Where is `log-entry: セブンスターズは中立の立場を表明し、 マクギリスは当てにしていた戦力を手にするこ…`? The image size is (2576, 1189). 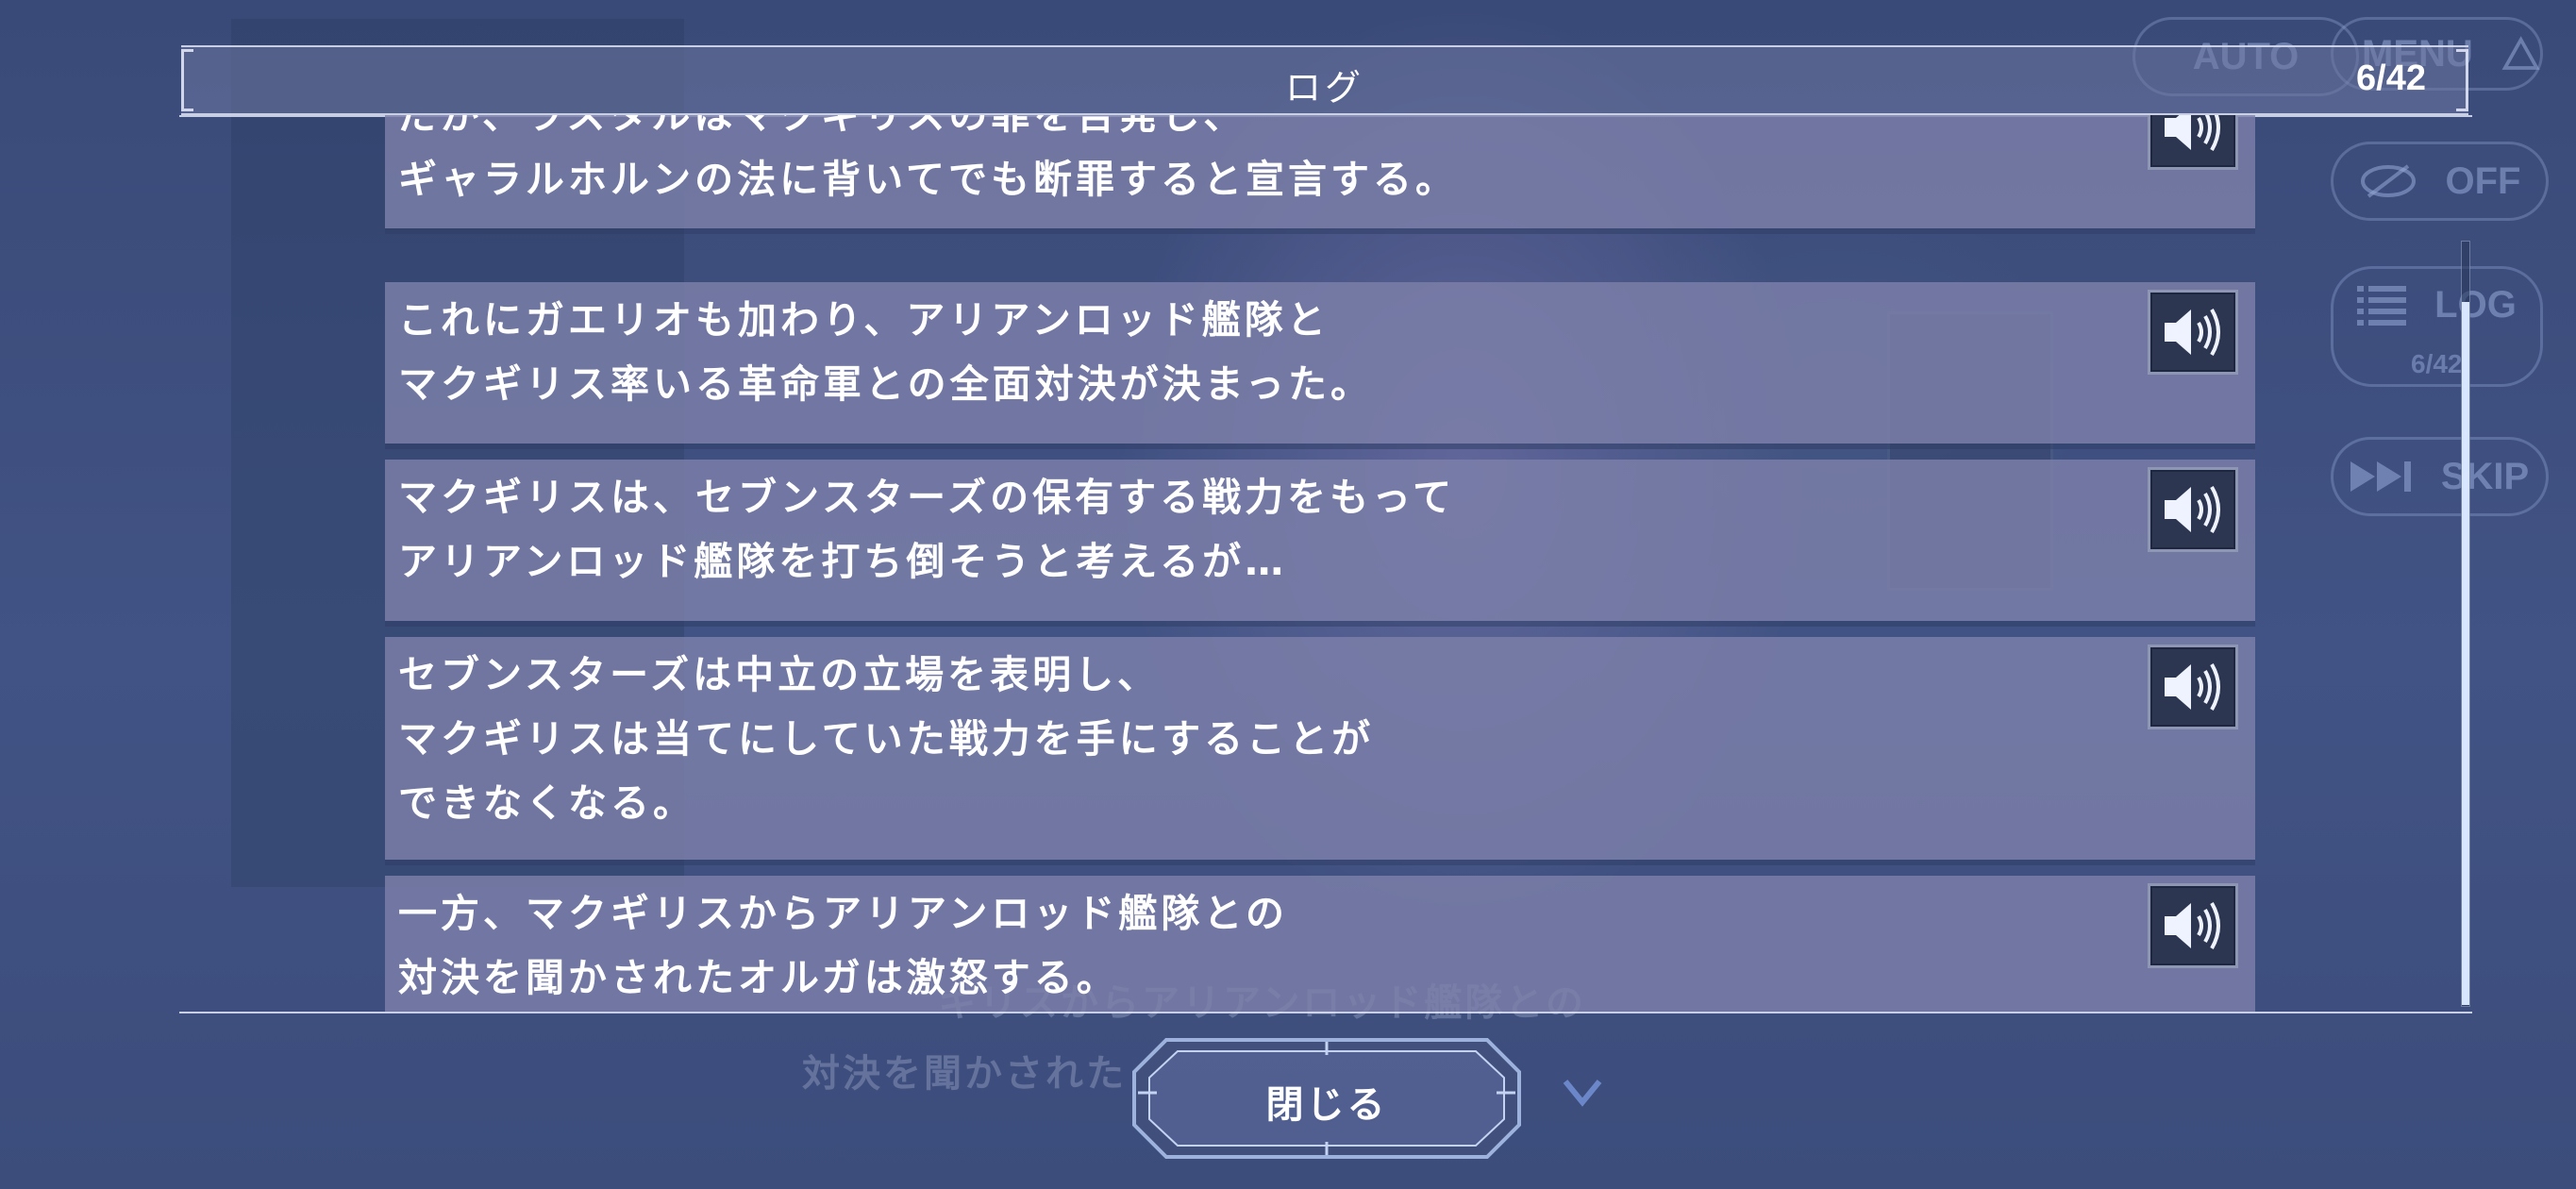 log-entry: セブンスターズは中立の立場を表明し、 マクギリスは当てにしていた戦力を手にするこ… is located at coordinates (1320, 748).